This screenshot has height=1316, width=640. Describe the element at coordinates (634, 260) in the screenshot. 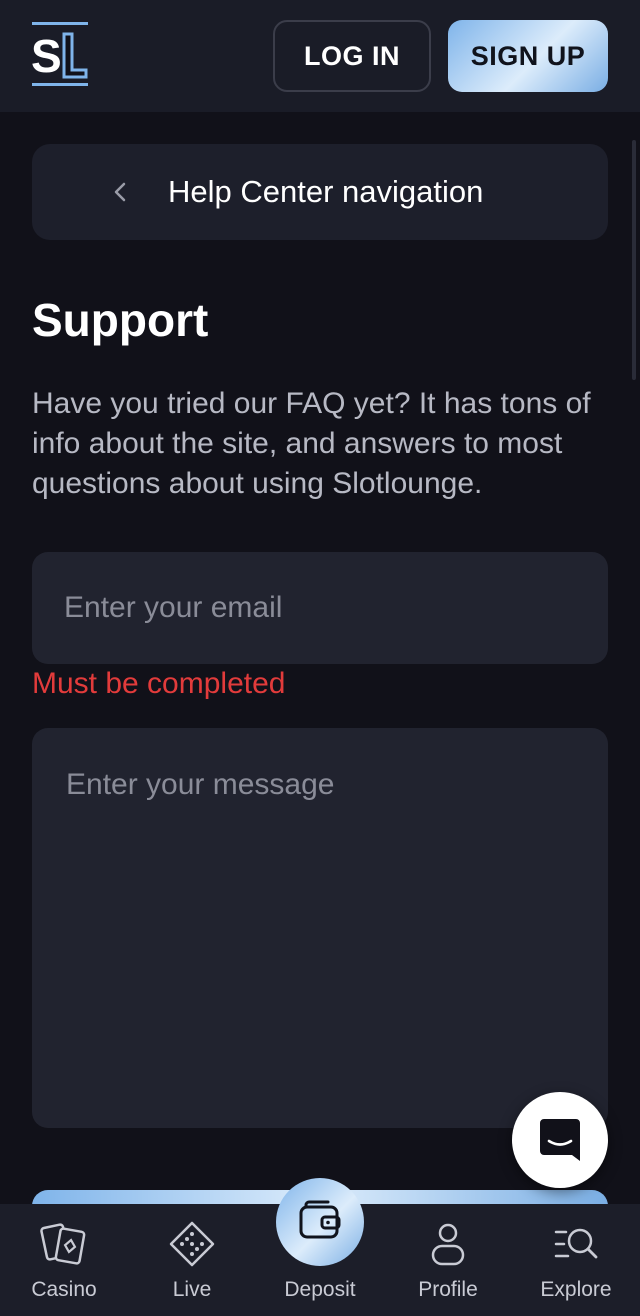

I see `page-scrollbar` at that location.